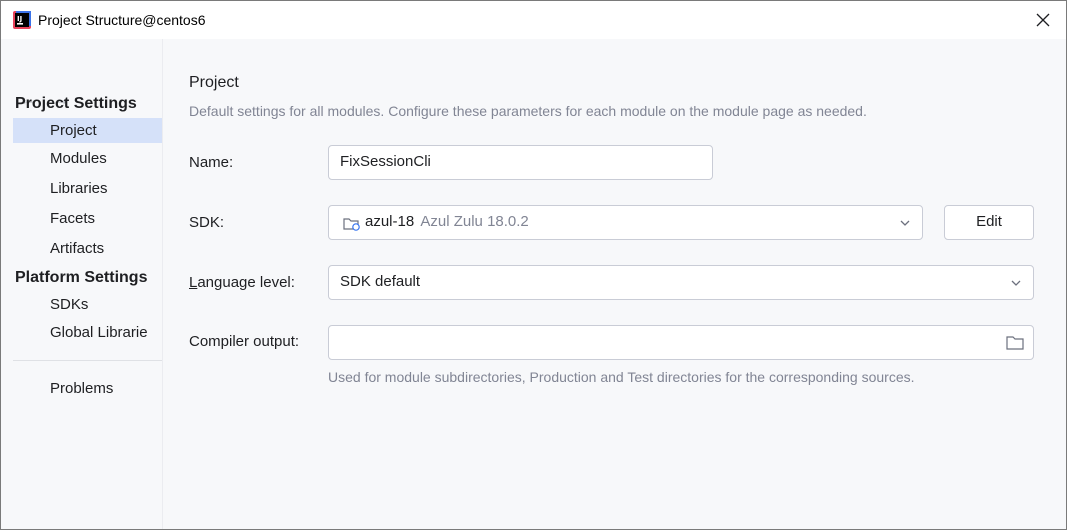 This screenshot has height=530, width=1067. I want to click on compiler-output-field, so click(681, 342).